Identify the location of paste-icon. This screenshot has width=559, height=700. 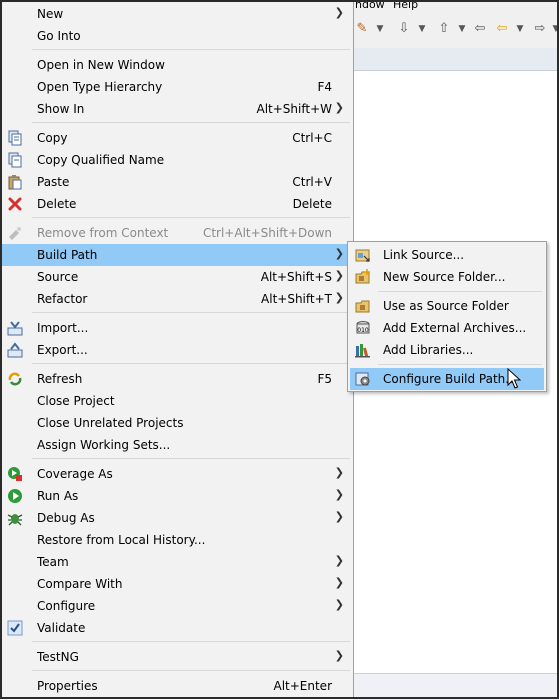
(15, 182).